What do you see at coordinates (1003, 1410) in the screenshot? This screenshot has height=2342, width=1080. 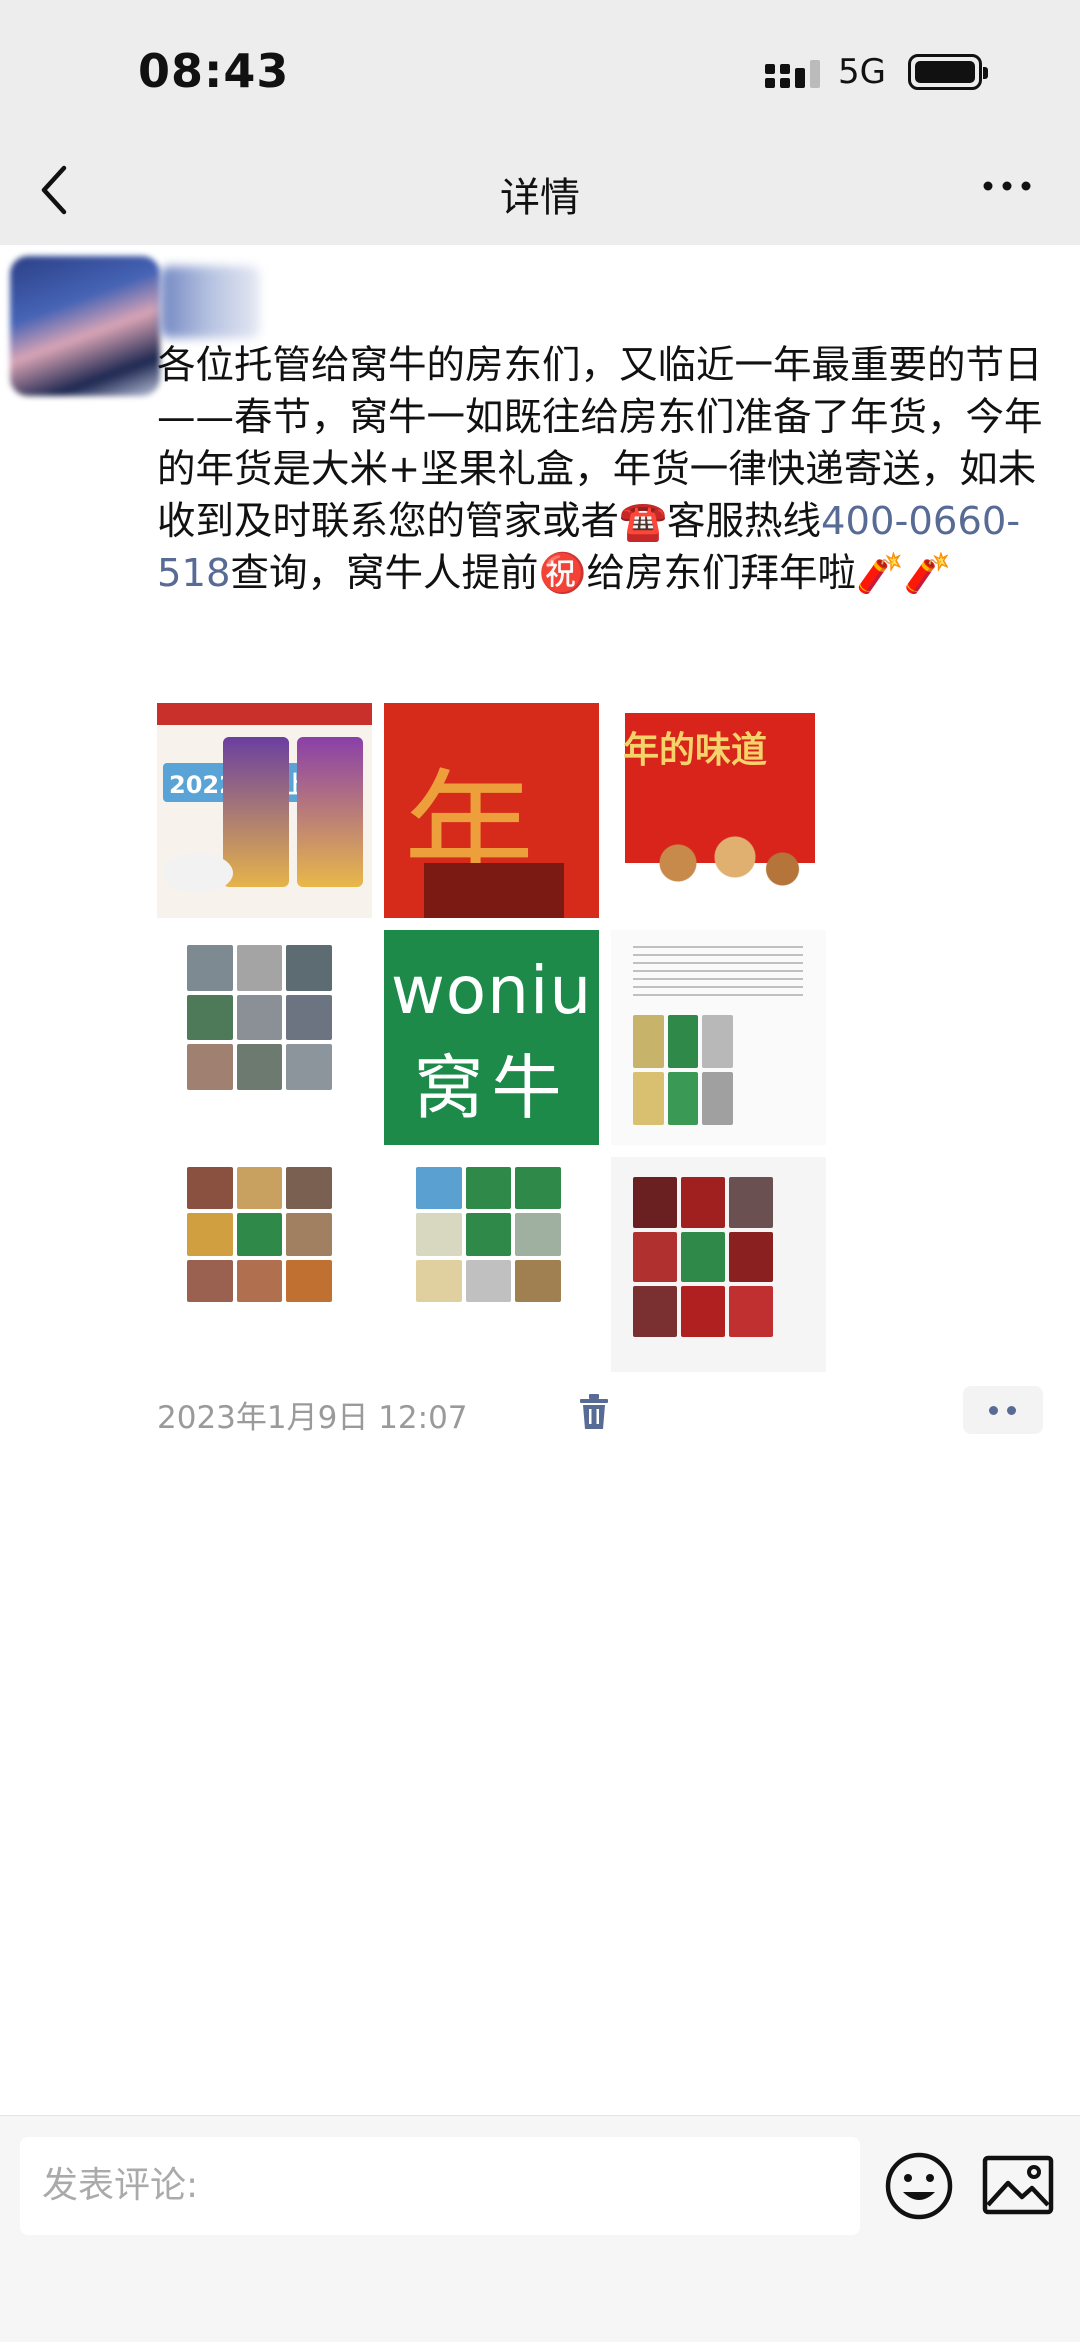 I see `comment-like-menu-button` at bounding box center [1003, 1410].